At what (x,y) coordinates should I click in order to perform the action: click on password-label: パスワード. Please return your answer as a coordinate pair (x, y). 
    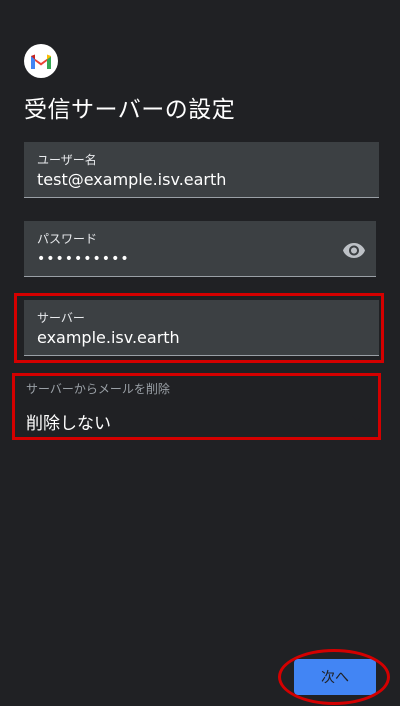
    Looking at the image, I should click on (67, 239).